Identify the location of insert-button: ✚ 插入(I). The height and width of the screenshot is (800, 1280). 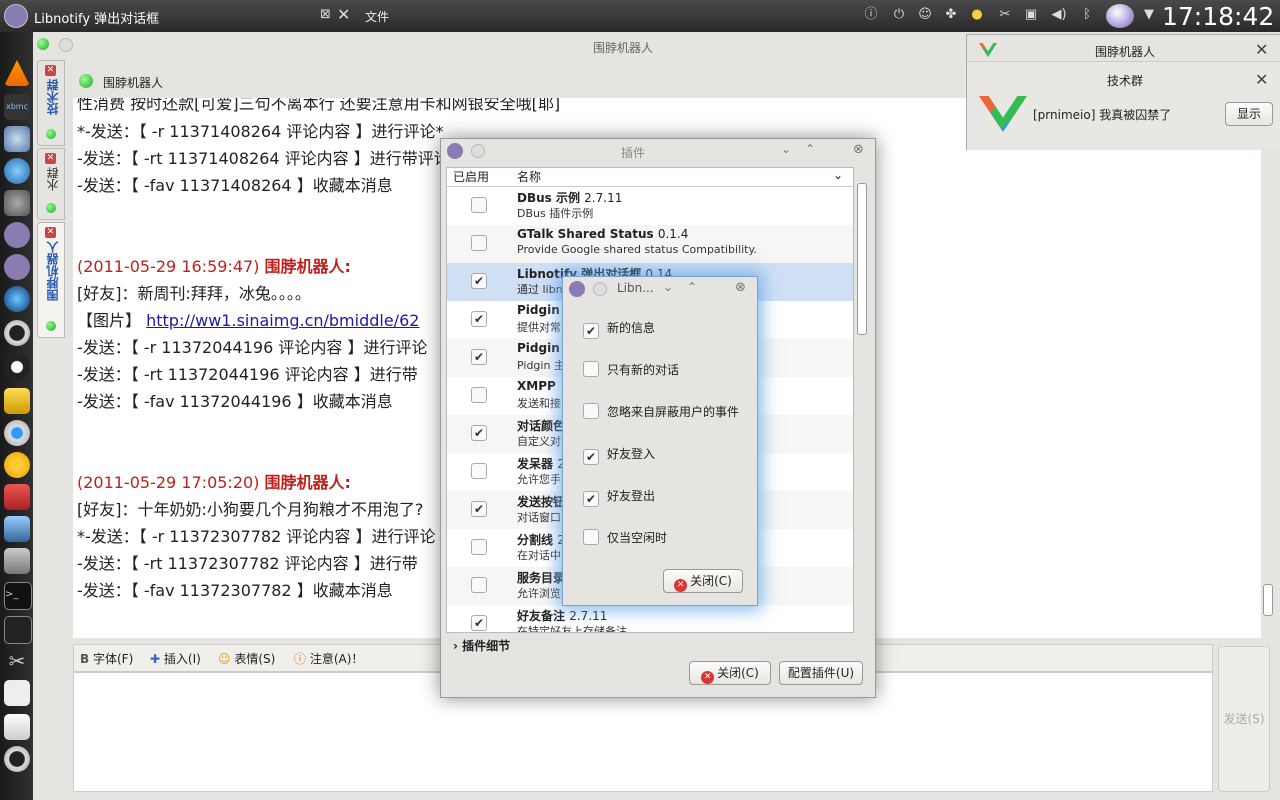
(175, 658).